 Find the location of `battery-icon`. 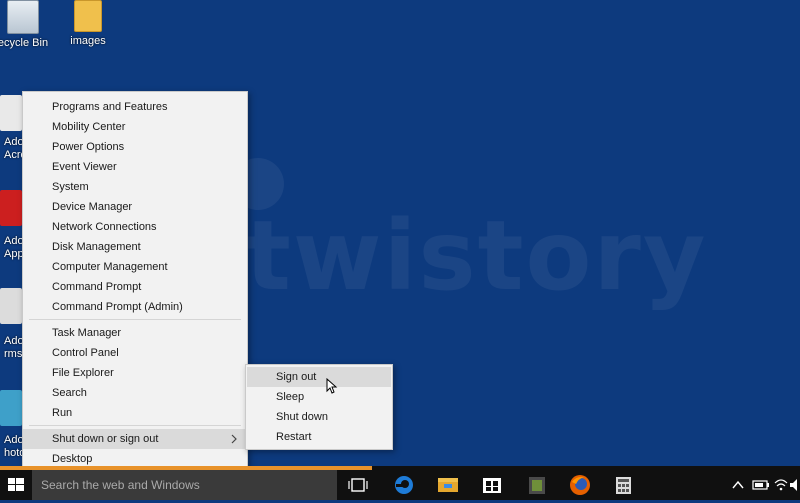

battery-icon is located at coordinates (761, 485).